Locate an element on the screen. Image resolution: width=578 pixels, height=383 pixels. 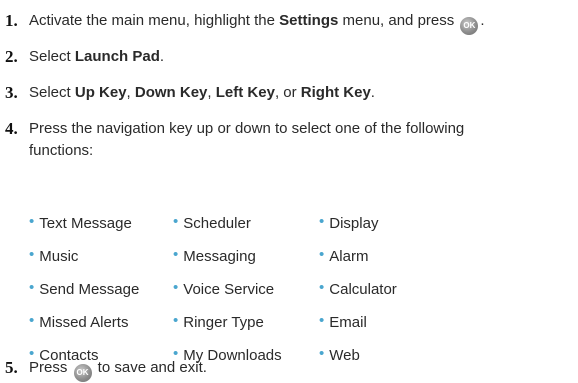
function-label: Missed Alerts is located at coordinates (84, 322).